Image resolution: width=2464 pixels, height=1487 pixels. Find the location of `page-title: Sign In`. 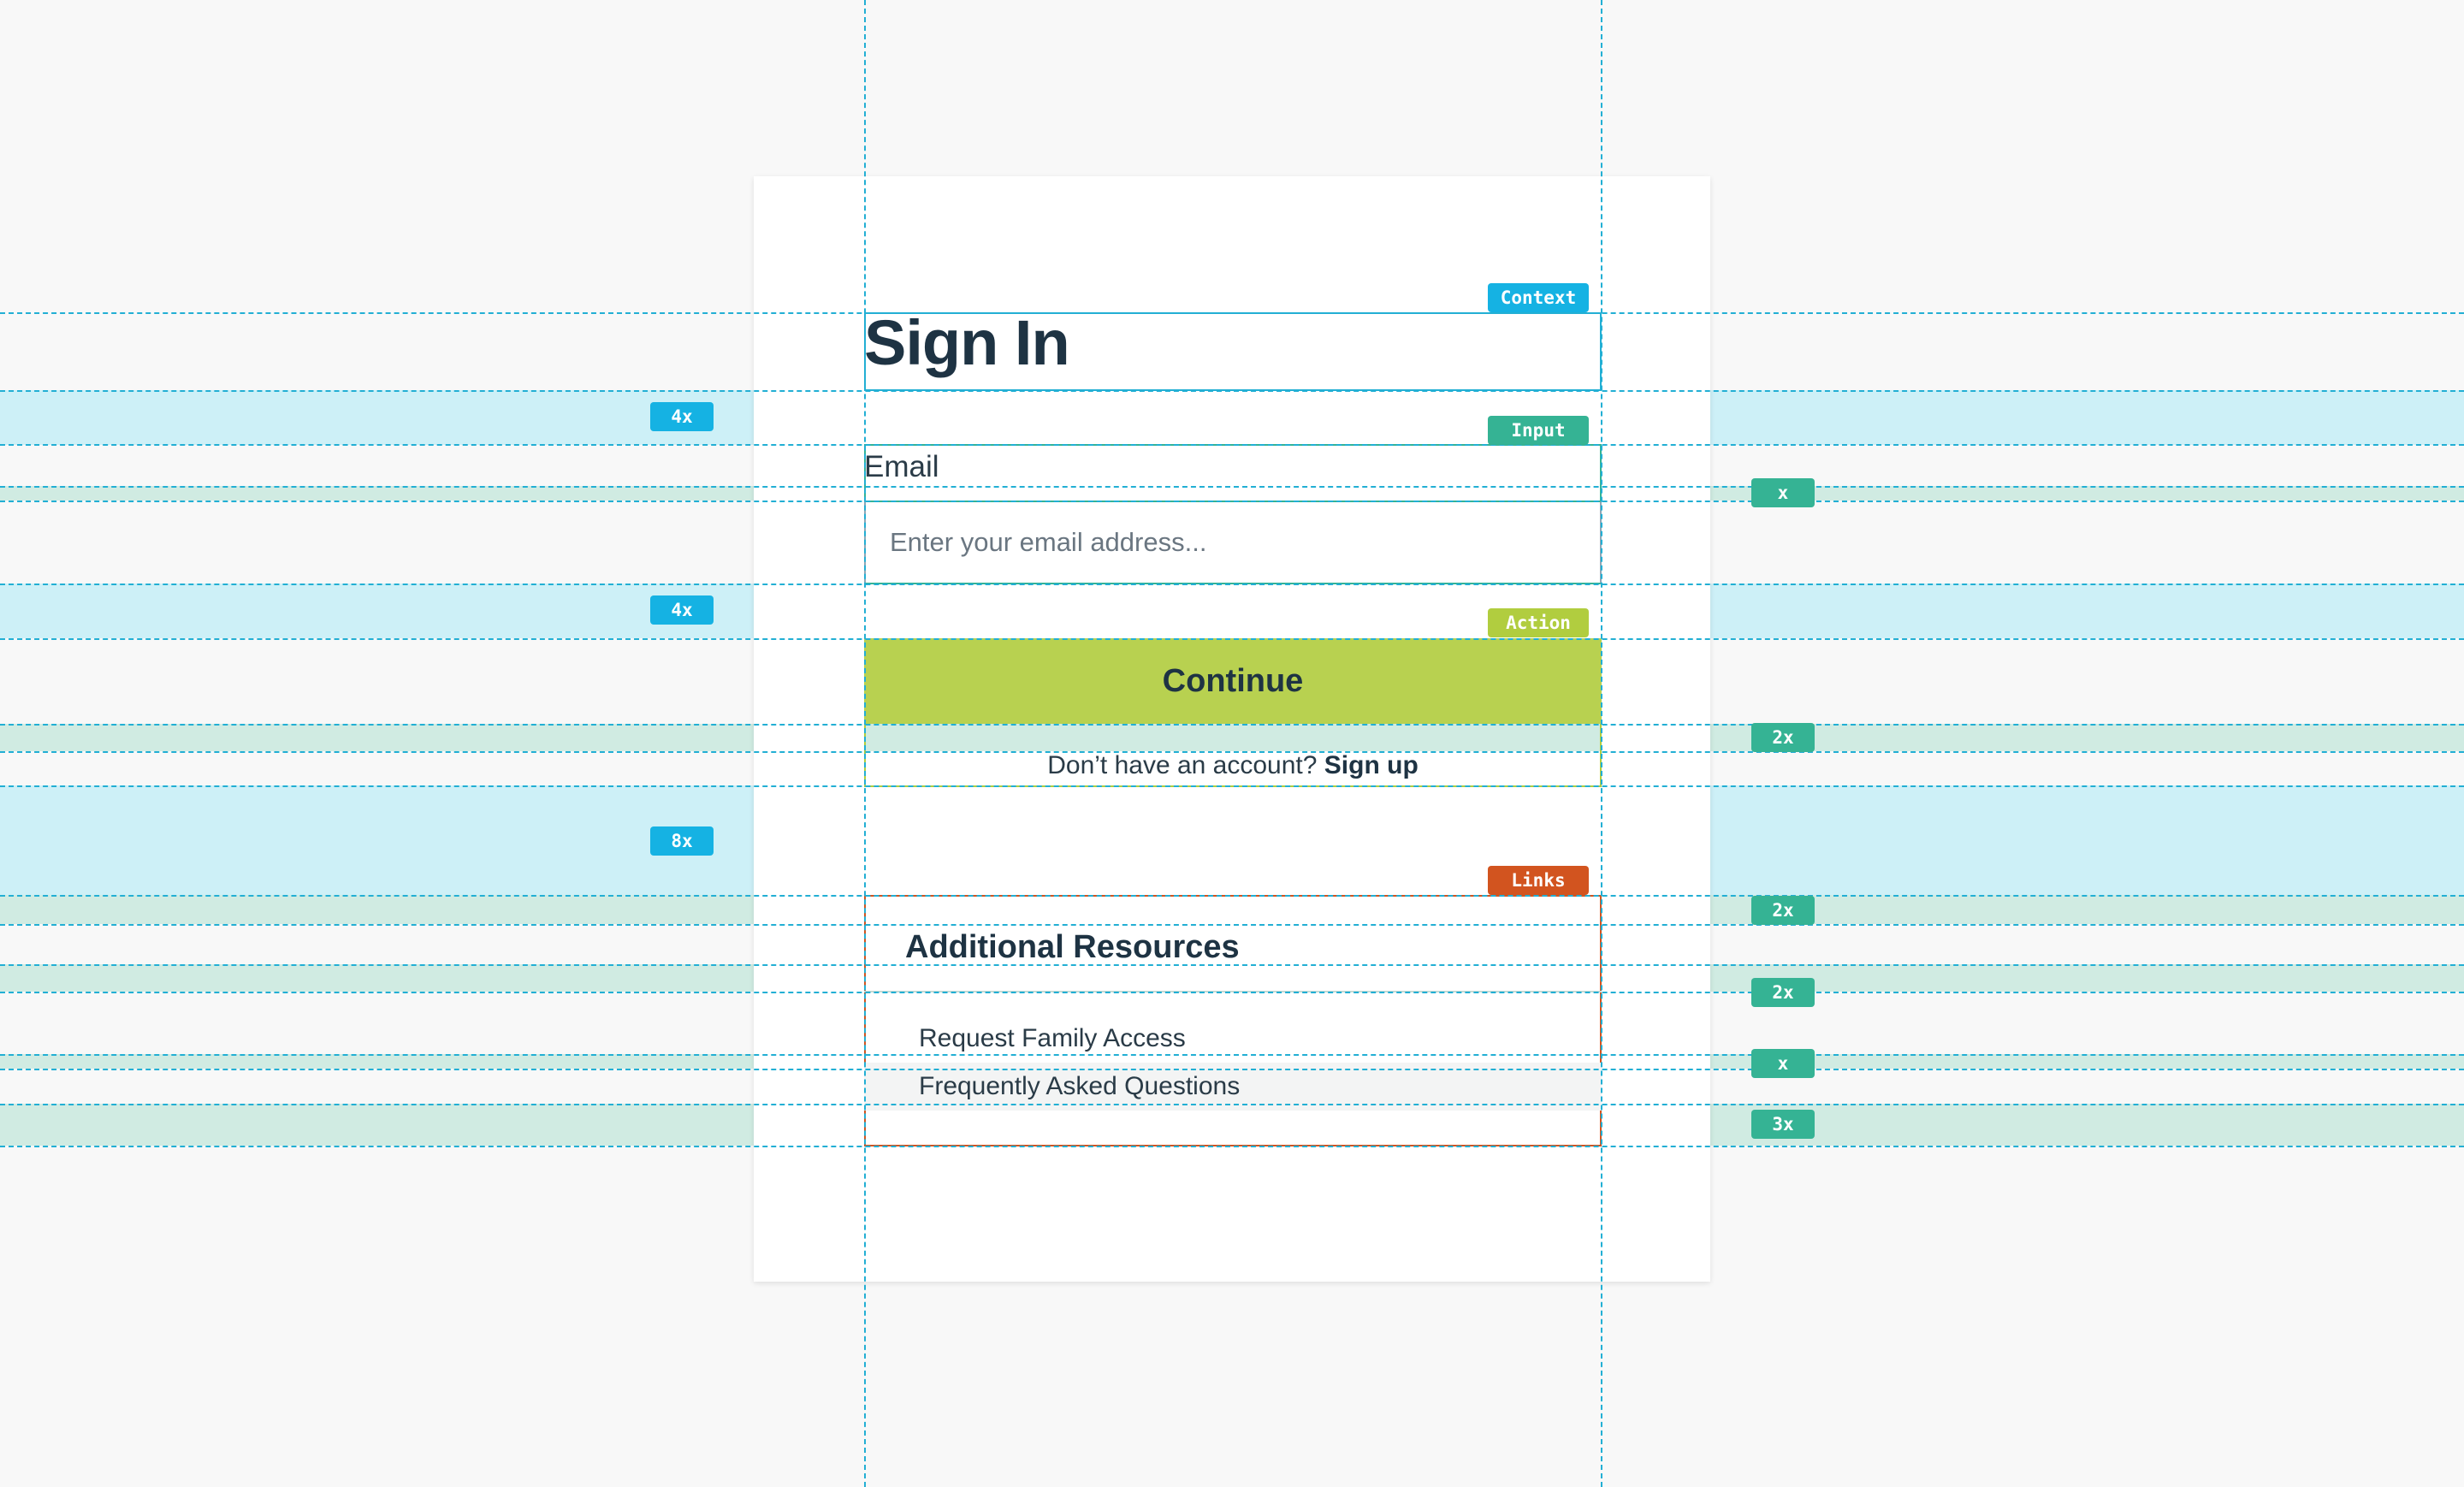

page-title: Sign In is located at coordinates (967, 342).